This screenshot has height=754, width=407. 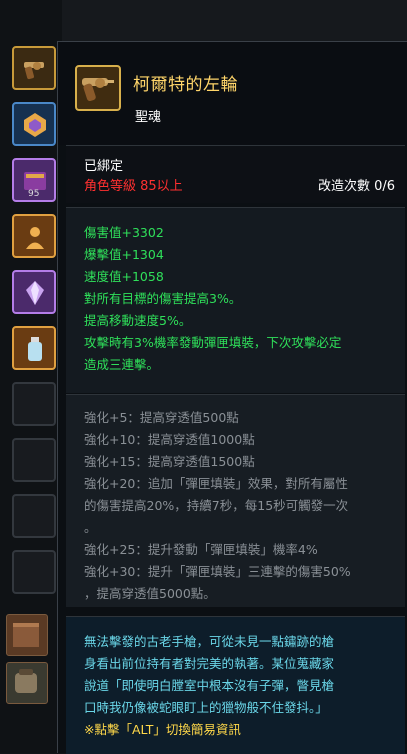 I want to click on stat-line: 攻擊時有3%機率發動彈匣填裝，下次攻擊必定, so click(x=213, y=342).